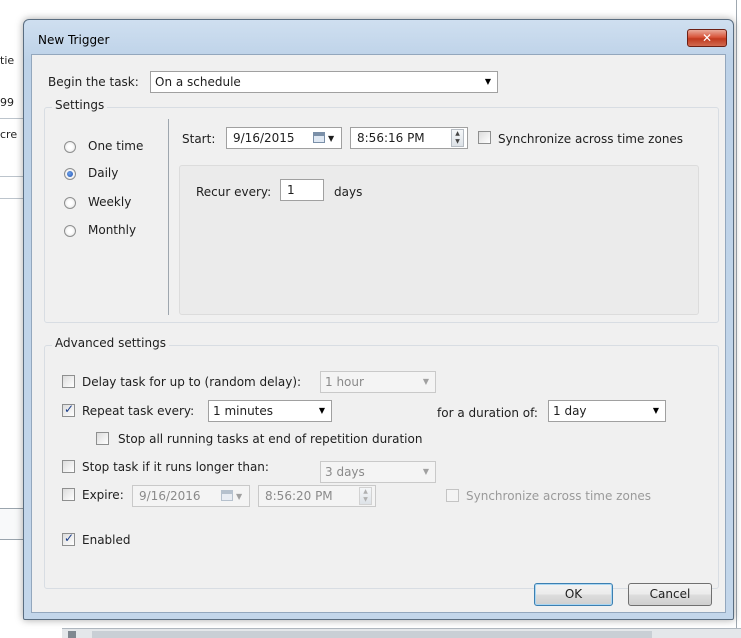  What do you see at coordinates (93, 82) in the screenshot?
I see `begin-task-label: Begin the task:` at bounding box center [93, 82].